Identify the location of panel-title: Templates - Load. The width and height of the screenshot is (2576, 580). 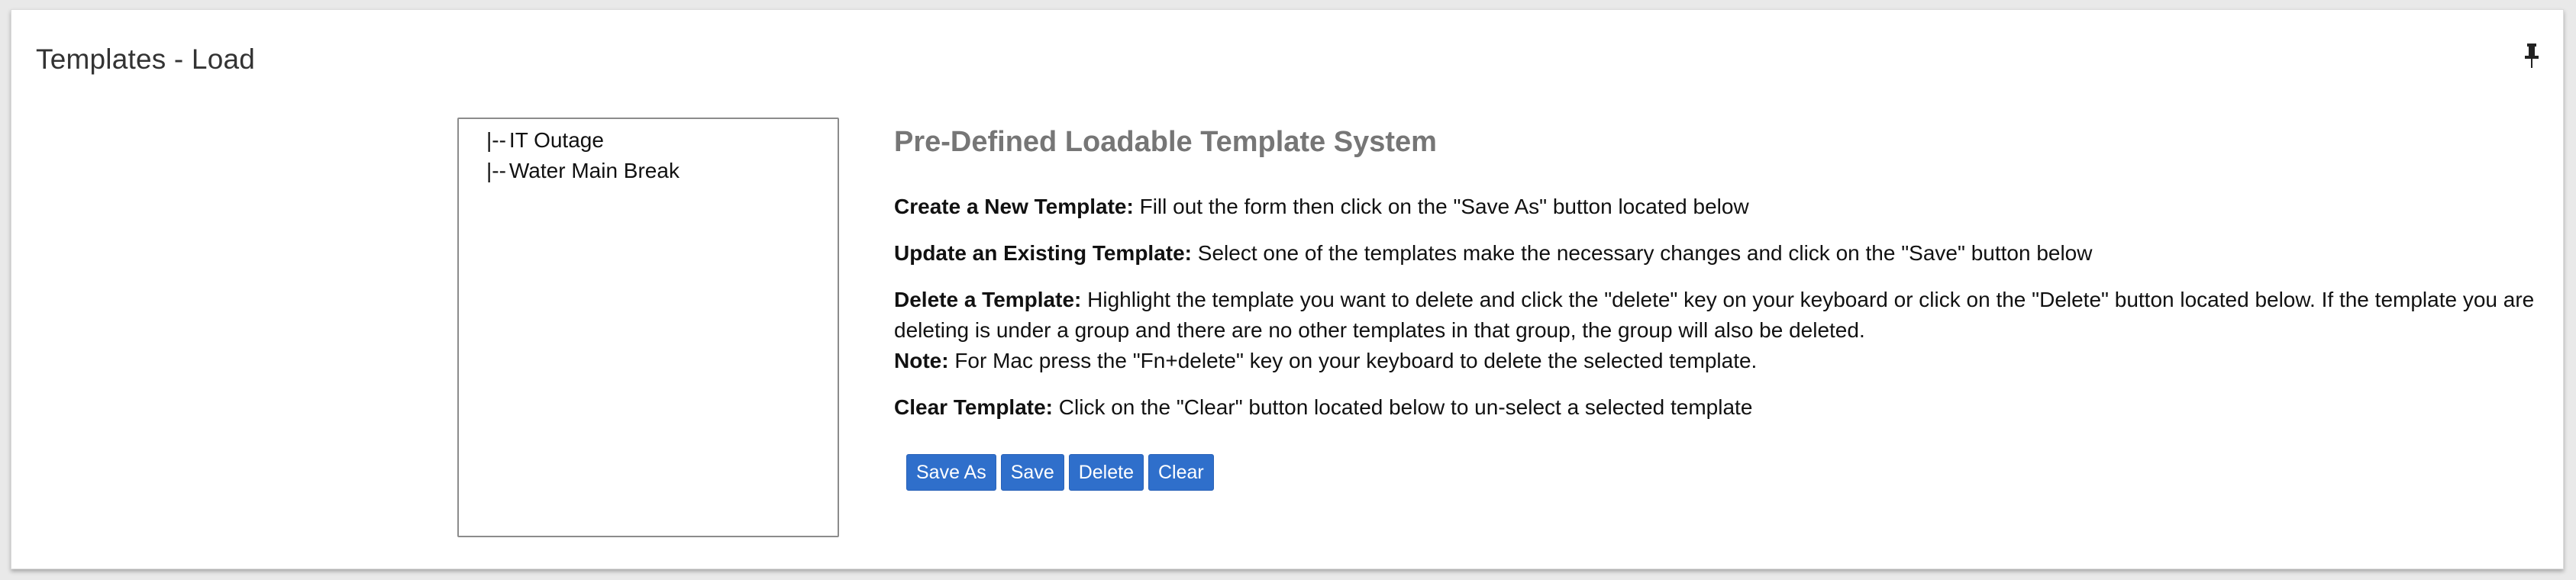
(146, 59).